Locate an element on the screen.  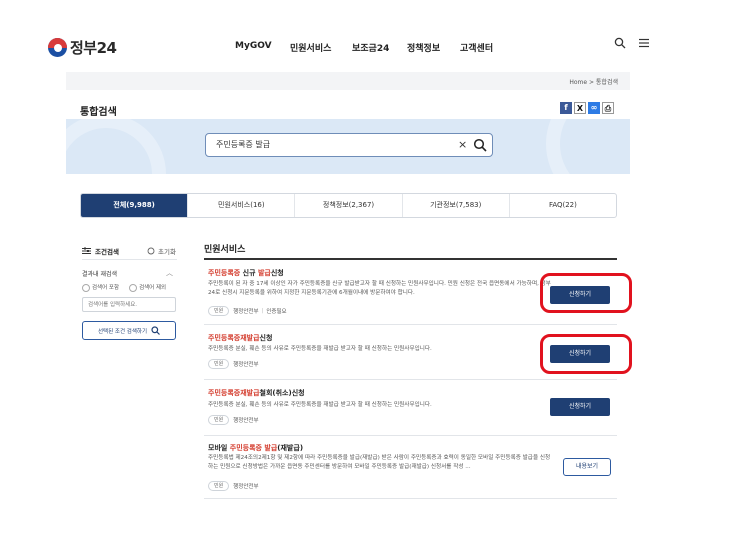
nav-item-subsidy24: 보조금24 is located at coordinates (370, 47).